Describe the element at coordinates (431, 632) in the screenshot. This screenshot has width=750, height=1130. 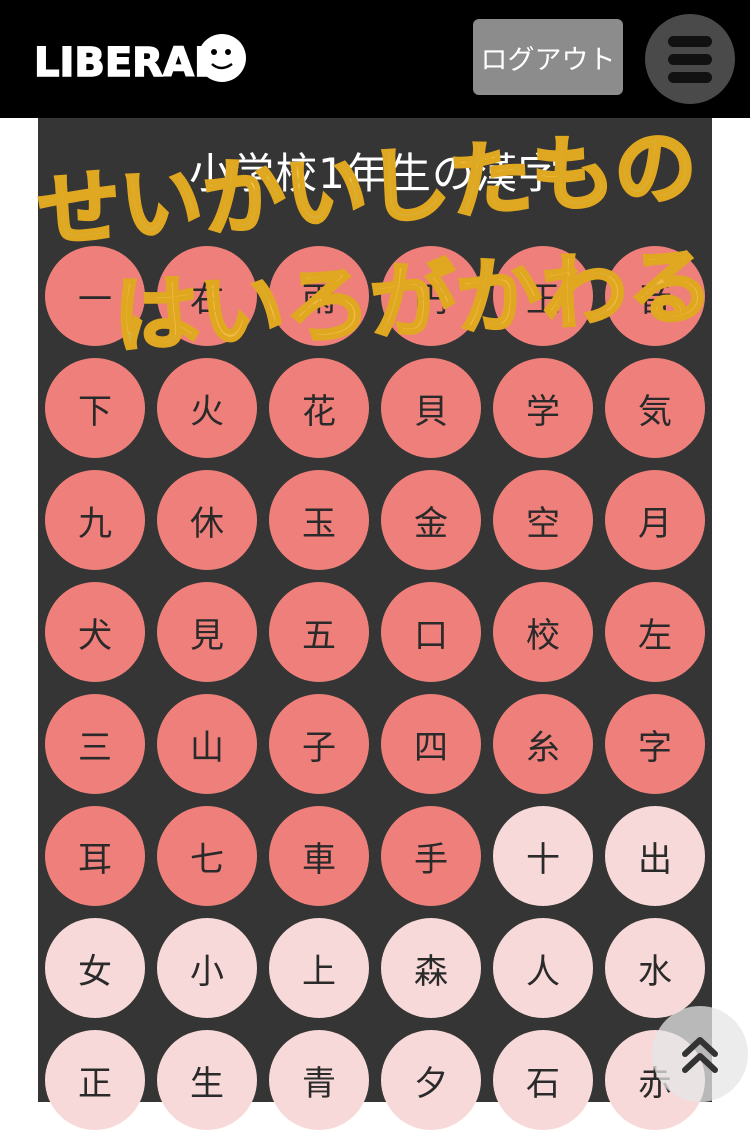
I see `kanji-cell: 口` at that location.